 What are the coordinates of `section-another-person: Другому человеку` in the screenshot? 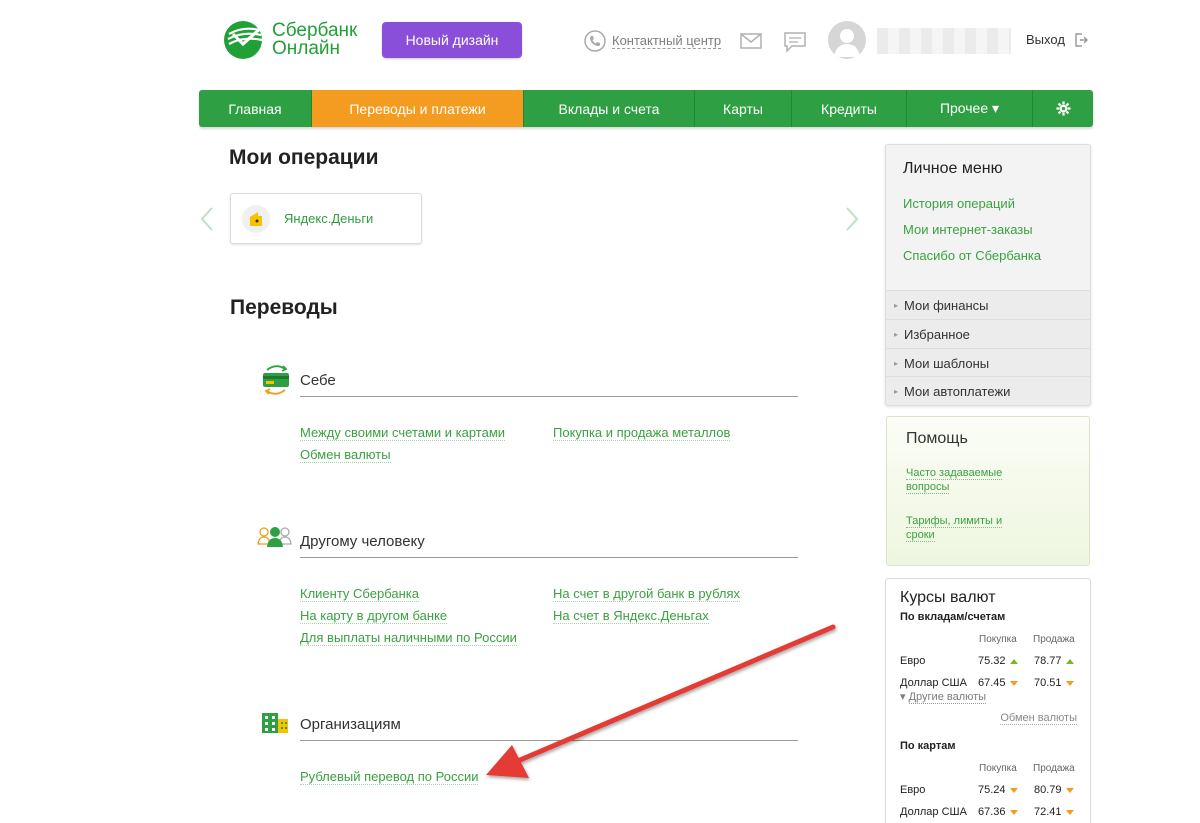 It's located at (549, 545).